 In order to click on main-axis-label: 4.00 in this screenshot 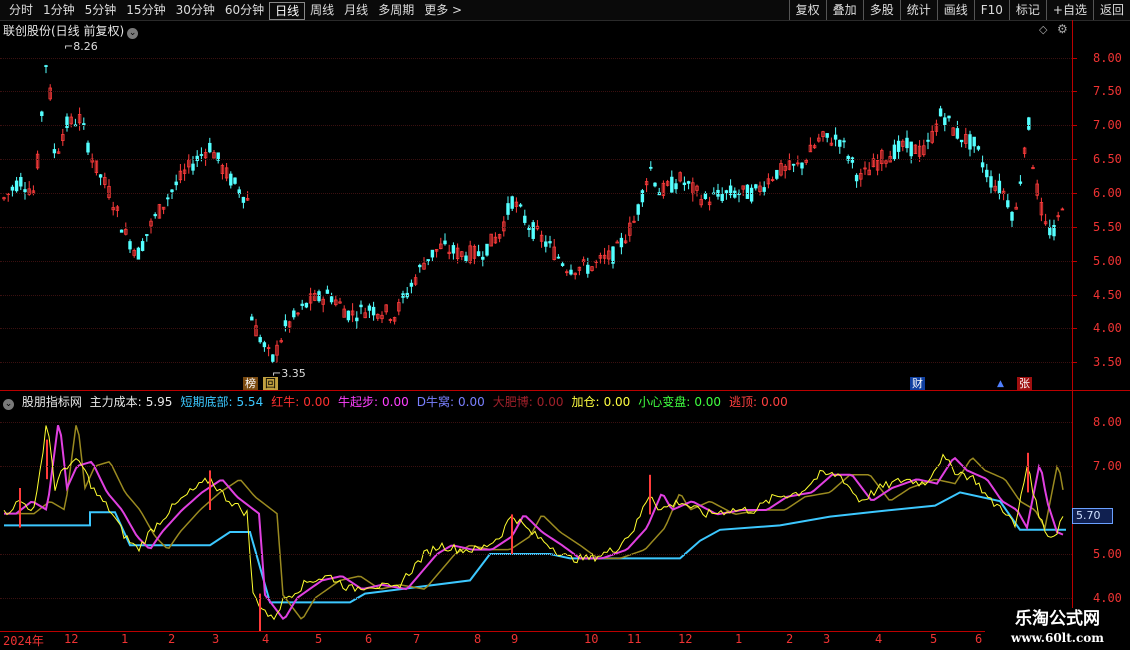, I will do `click(1107, 328)`.